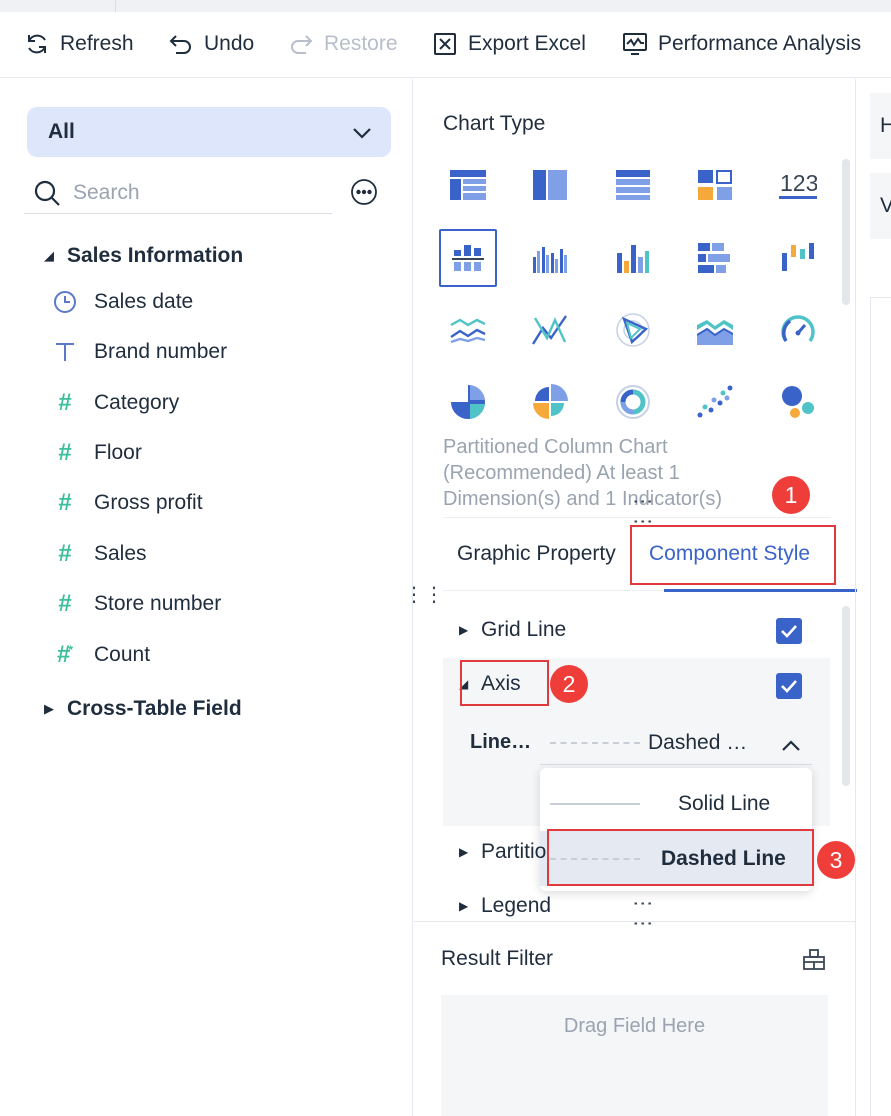 Image resolution: width=891 pixels, height=1116 pixels. I want to click on kpi-card-icon, so click(715, 185).